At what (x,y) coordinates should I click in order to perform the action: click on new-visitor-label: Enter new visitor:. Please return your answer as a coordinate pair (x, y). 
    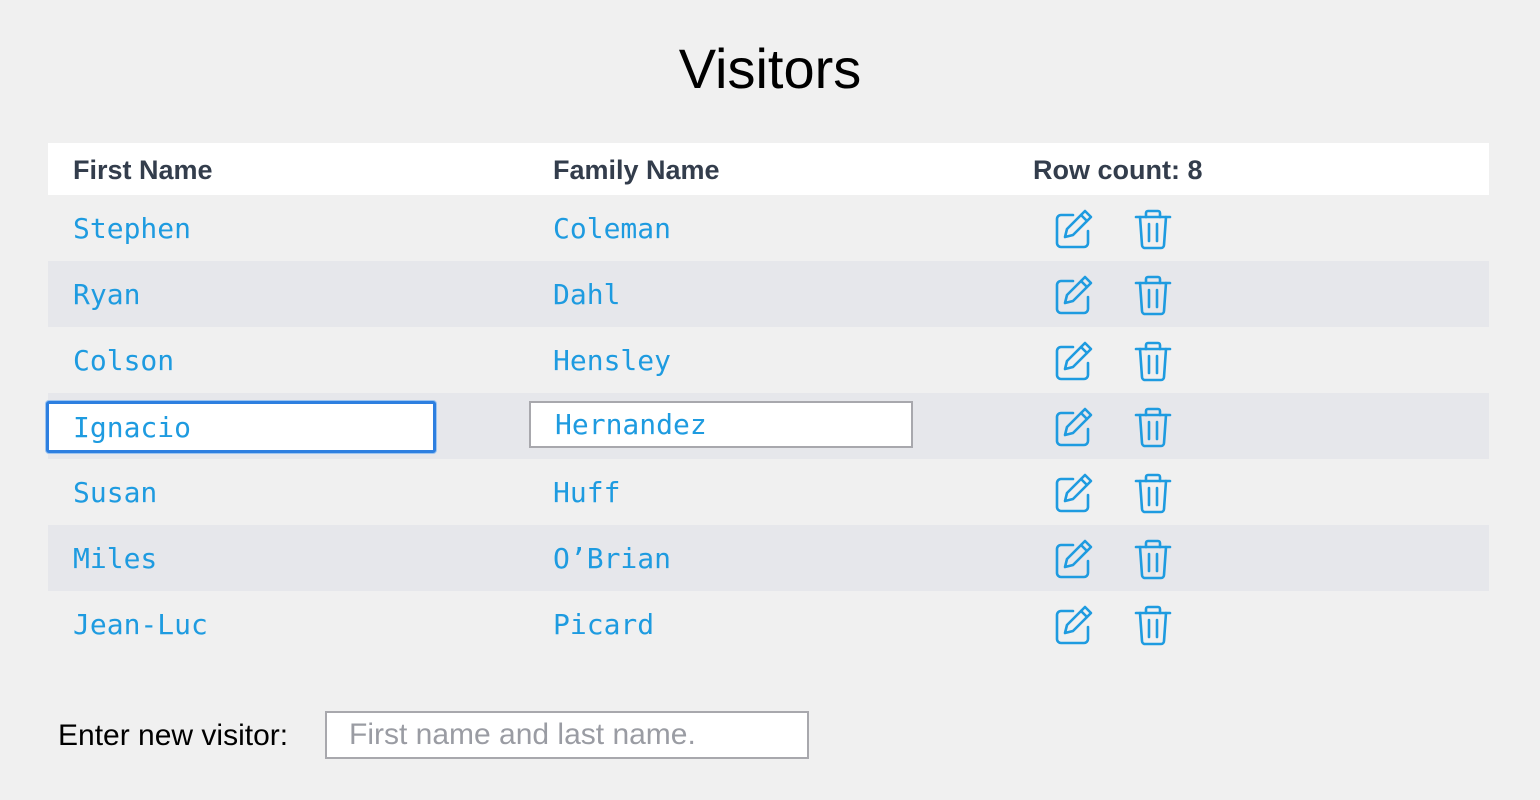
    Looking at the image, I should click on (173, 735).